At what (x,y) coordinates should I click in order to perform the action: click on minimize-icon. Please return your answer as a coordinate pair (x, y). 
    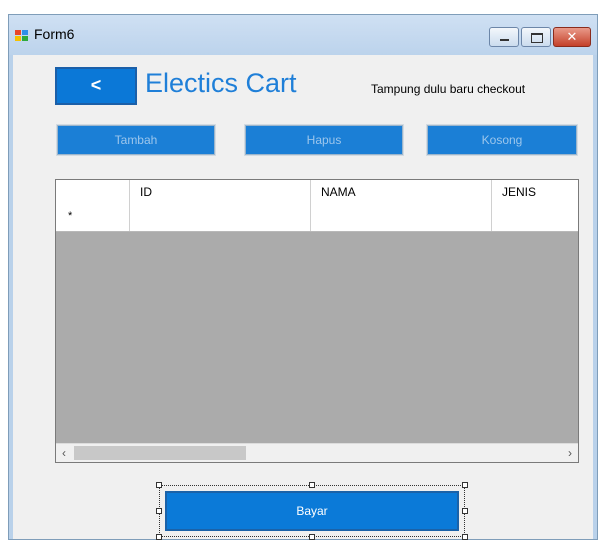
    Looking at the image, I should click on (504, 37).